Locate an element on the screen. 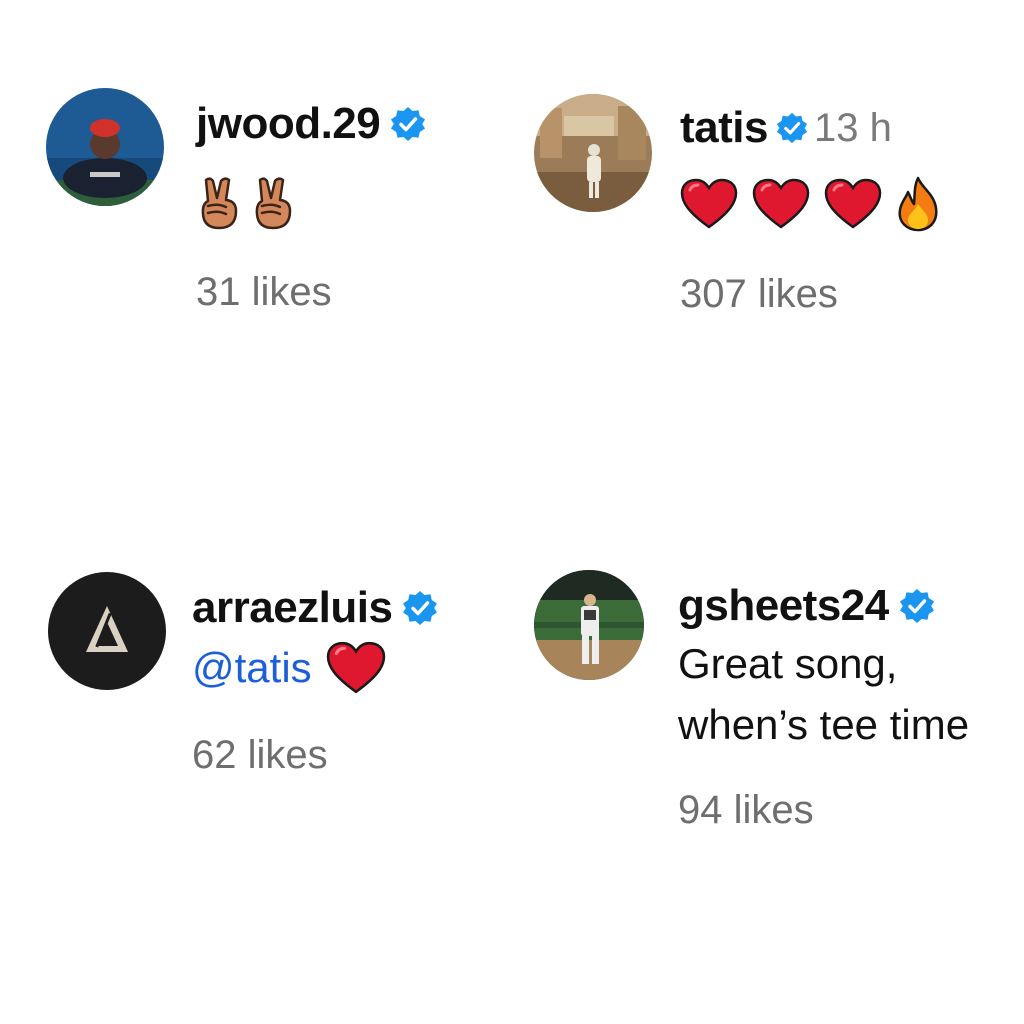 This screenshot has width=1024, height=1024. comment-text-line: Great song, is located at coordinates (788, 663).